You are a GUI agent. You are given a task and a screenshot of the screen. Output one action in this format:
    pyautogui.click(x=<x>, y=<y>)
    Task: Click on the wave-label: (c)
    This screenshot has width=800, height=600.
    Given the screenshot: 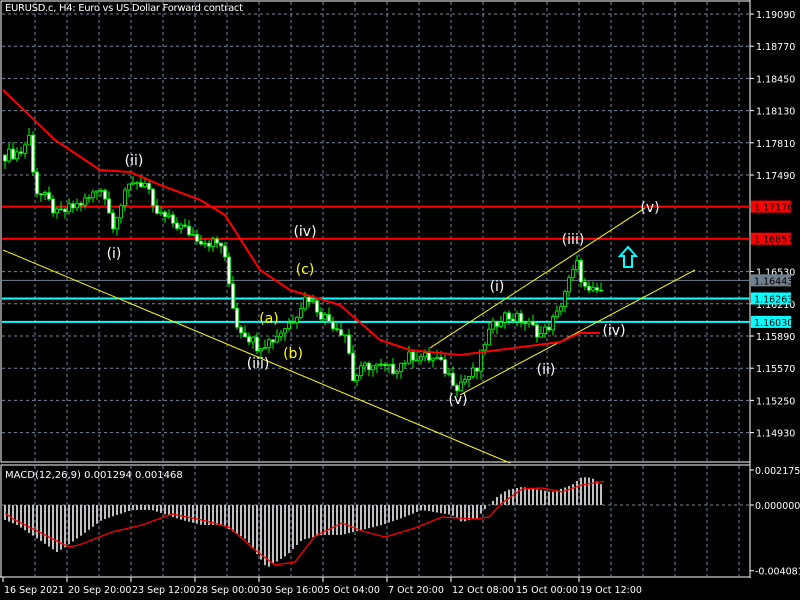 What is the action you would take?
    pyautogui.click(x=305, y=270)
    